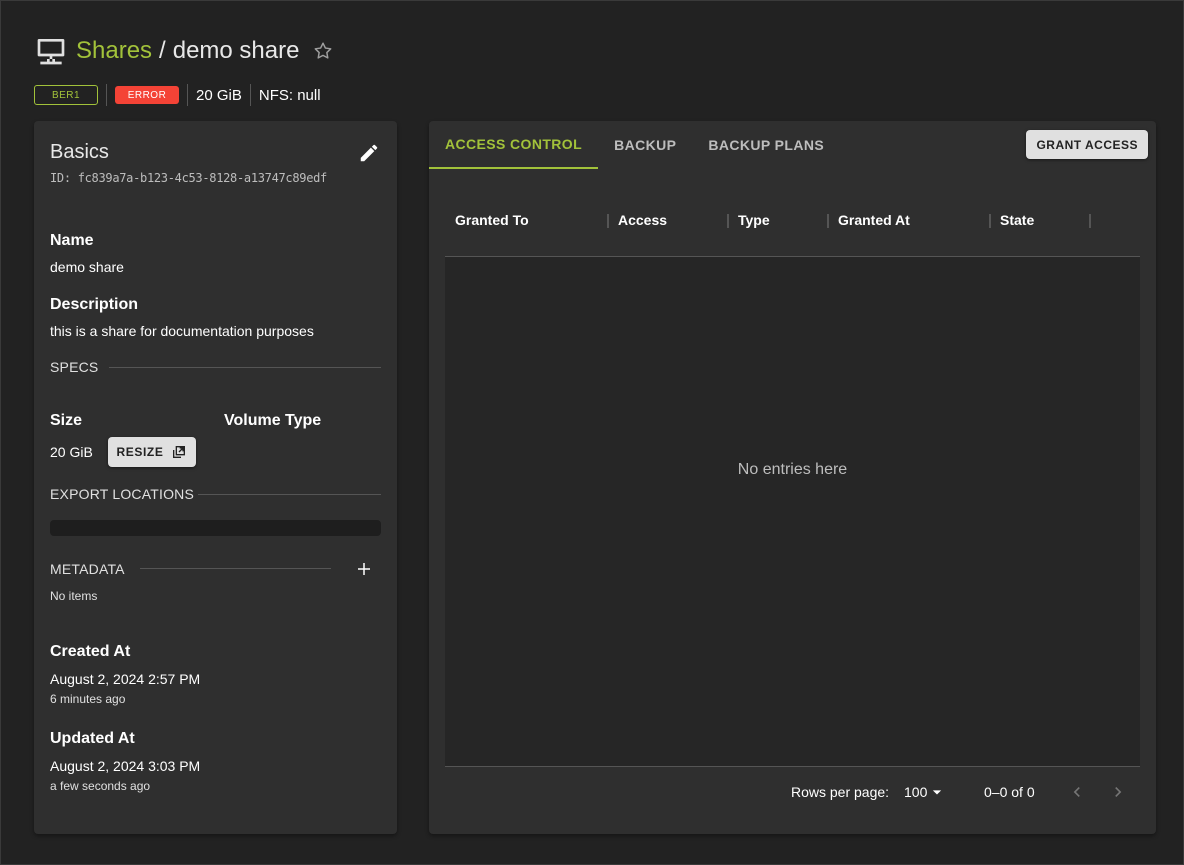  I want to click on specs-section-label: SPECS, so click(74, 367).